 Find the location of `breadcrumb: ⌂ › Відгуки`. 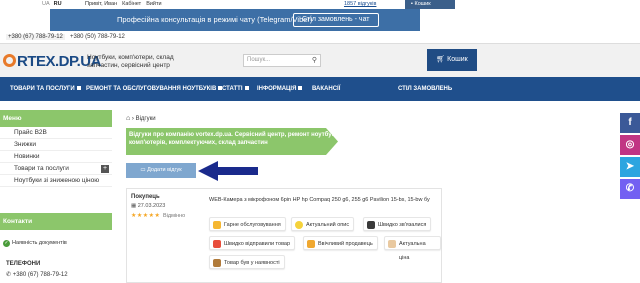

breadcrumb: ⌂ › Відгуки is located at coordinates (141, 118).